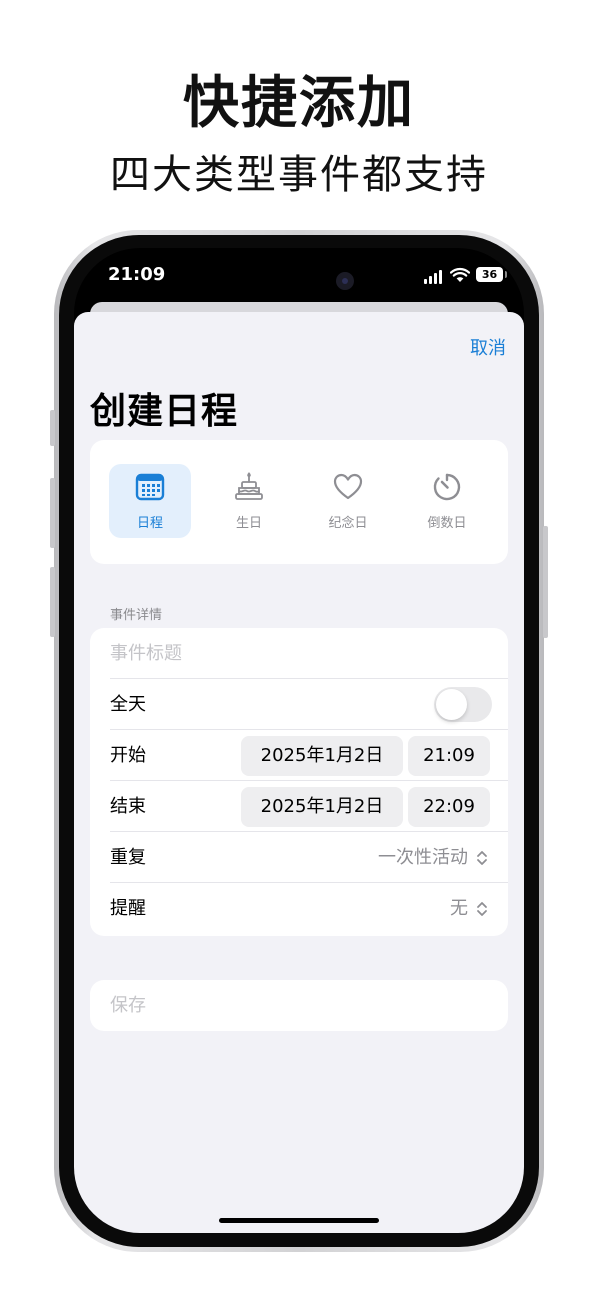  I want to click on timer-icon, so click(447, 487).